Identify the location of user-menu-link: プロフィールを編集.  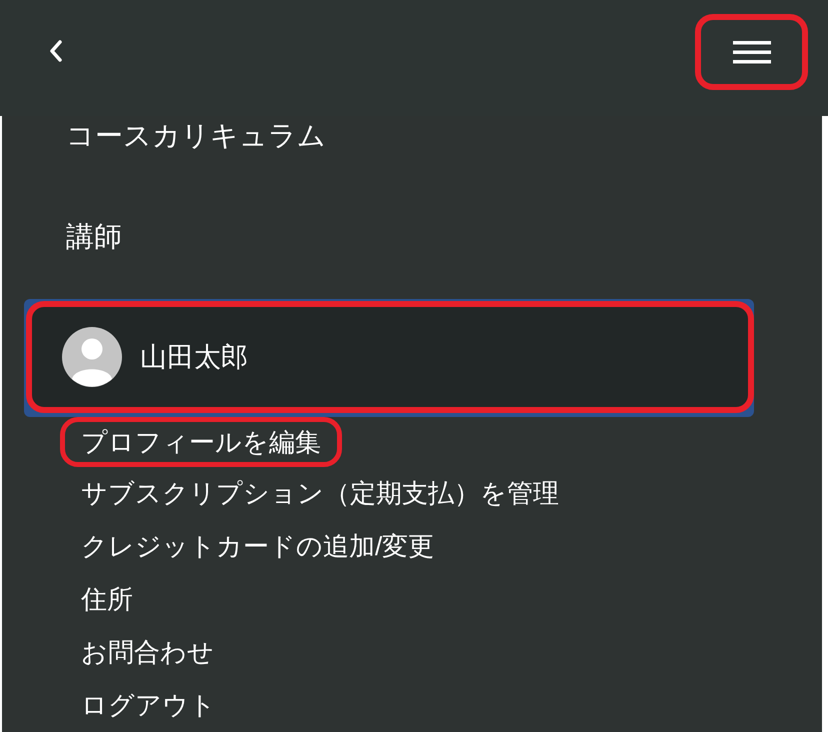
(201, 442).